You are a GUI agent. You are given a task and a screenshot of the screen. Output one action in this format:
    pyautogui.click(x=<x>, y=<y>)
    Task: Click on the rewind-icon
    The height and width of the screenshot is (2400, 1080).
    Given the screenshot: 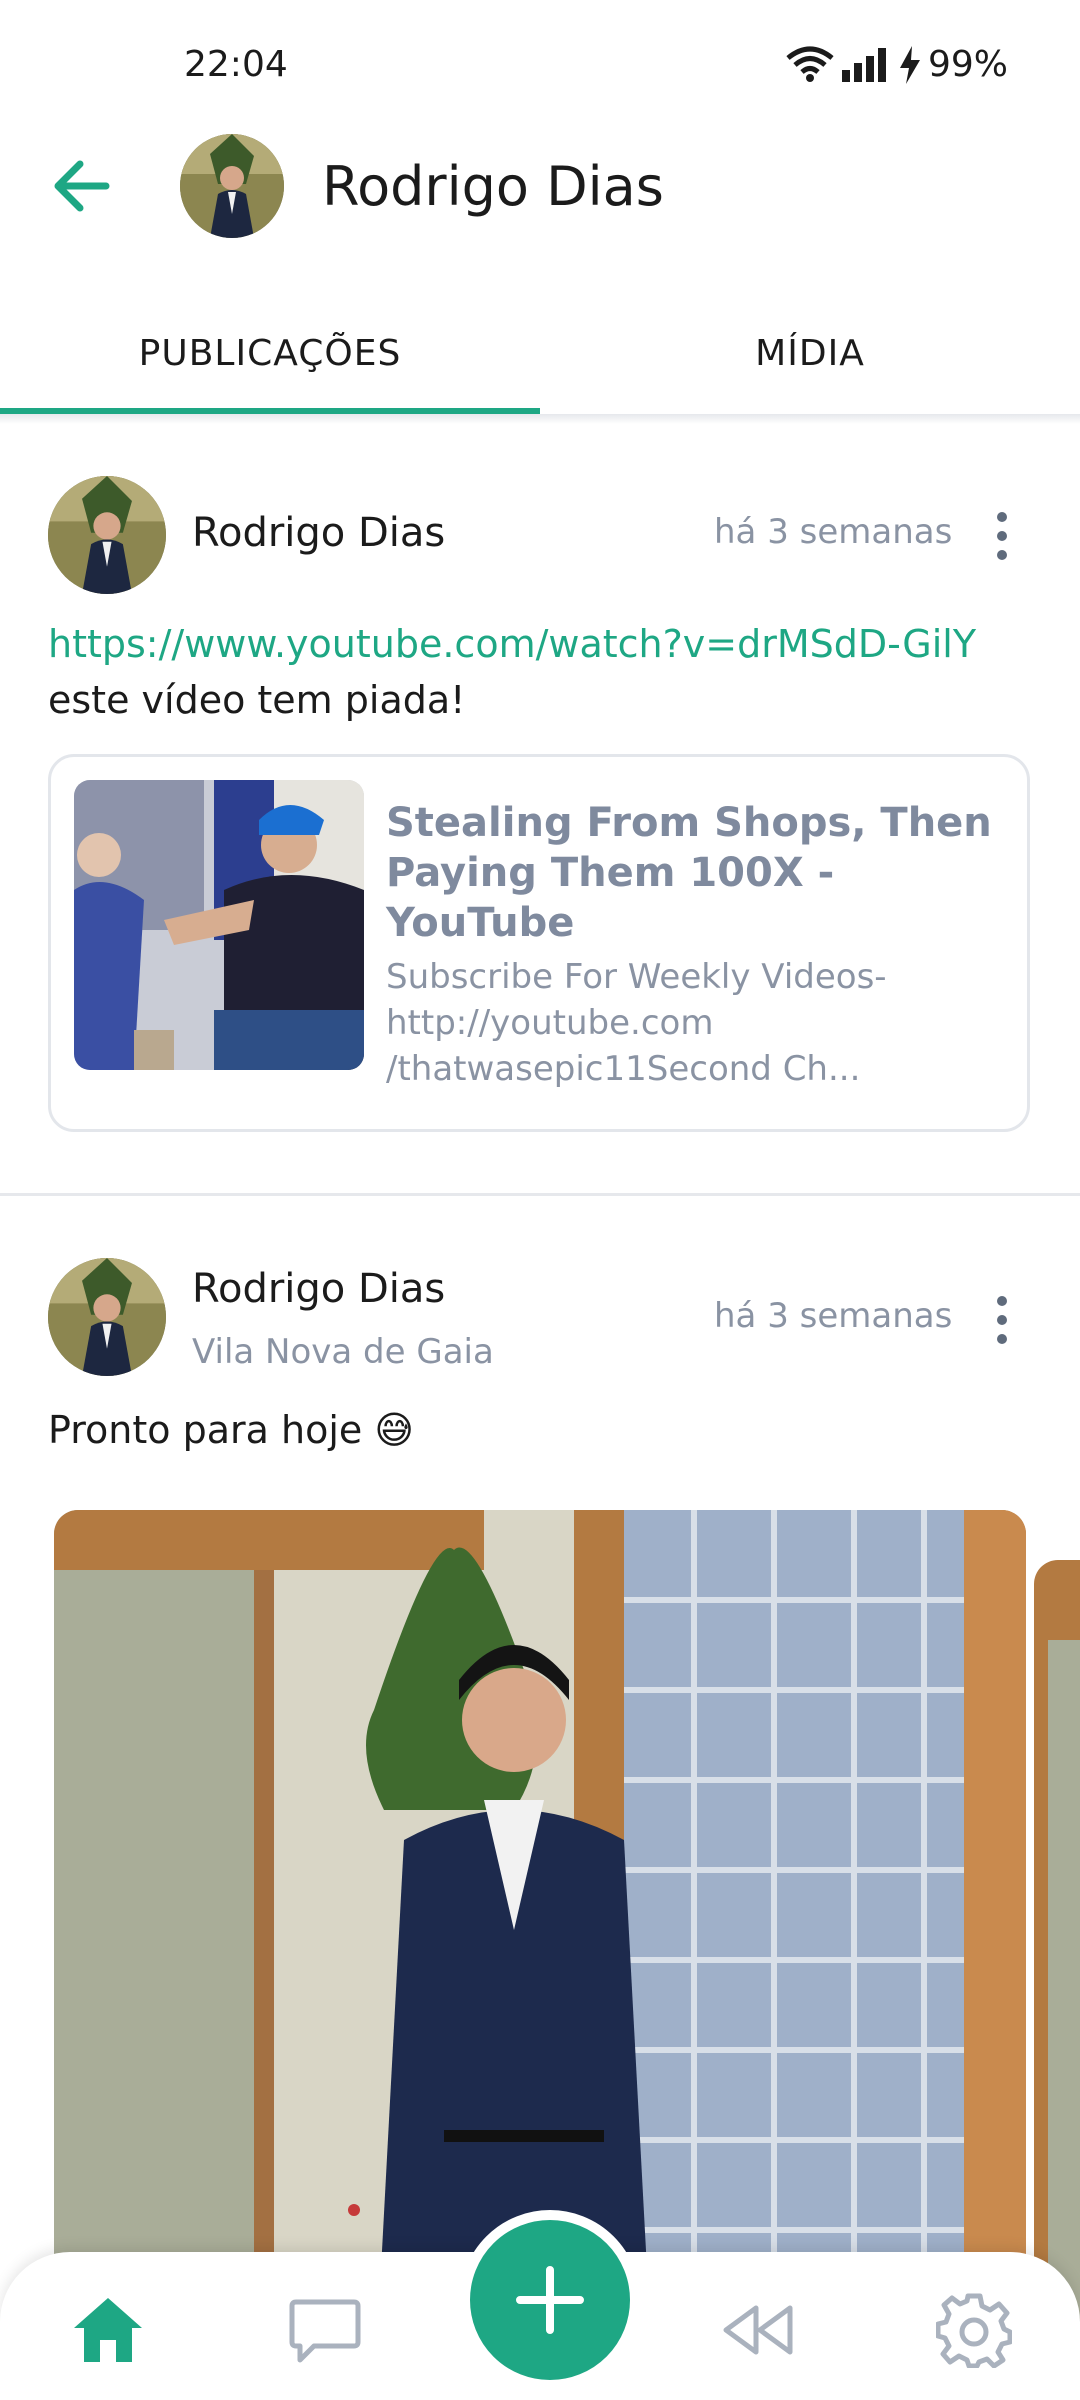 What is the action you would take?
    pyautogui.click(x=758, y=2330)
    